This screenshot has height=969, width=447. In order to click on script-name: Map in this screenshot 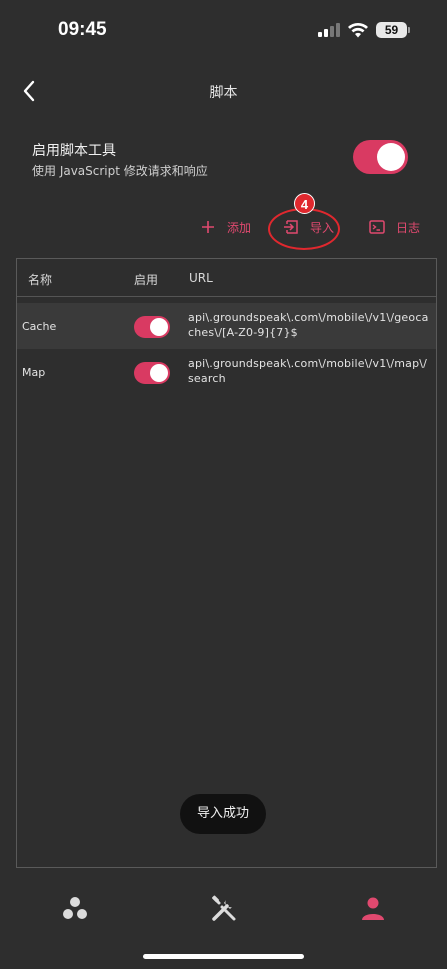, I will do `click(34, 372)`.